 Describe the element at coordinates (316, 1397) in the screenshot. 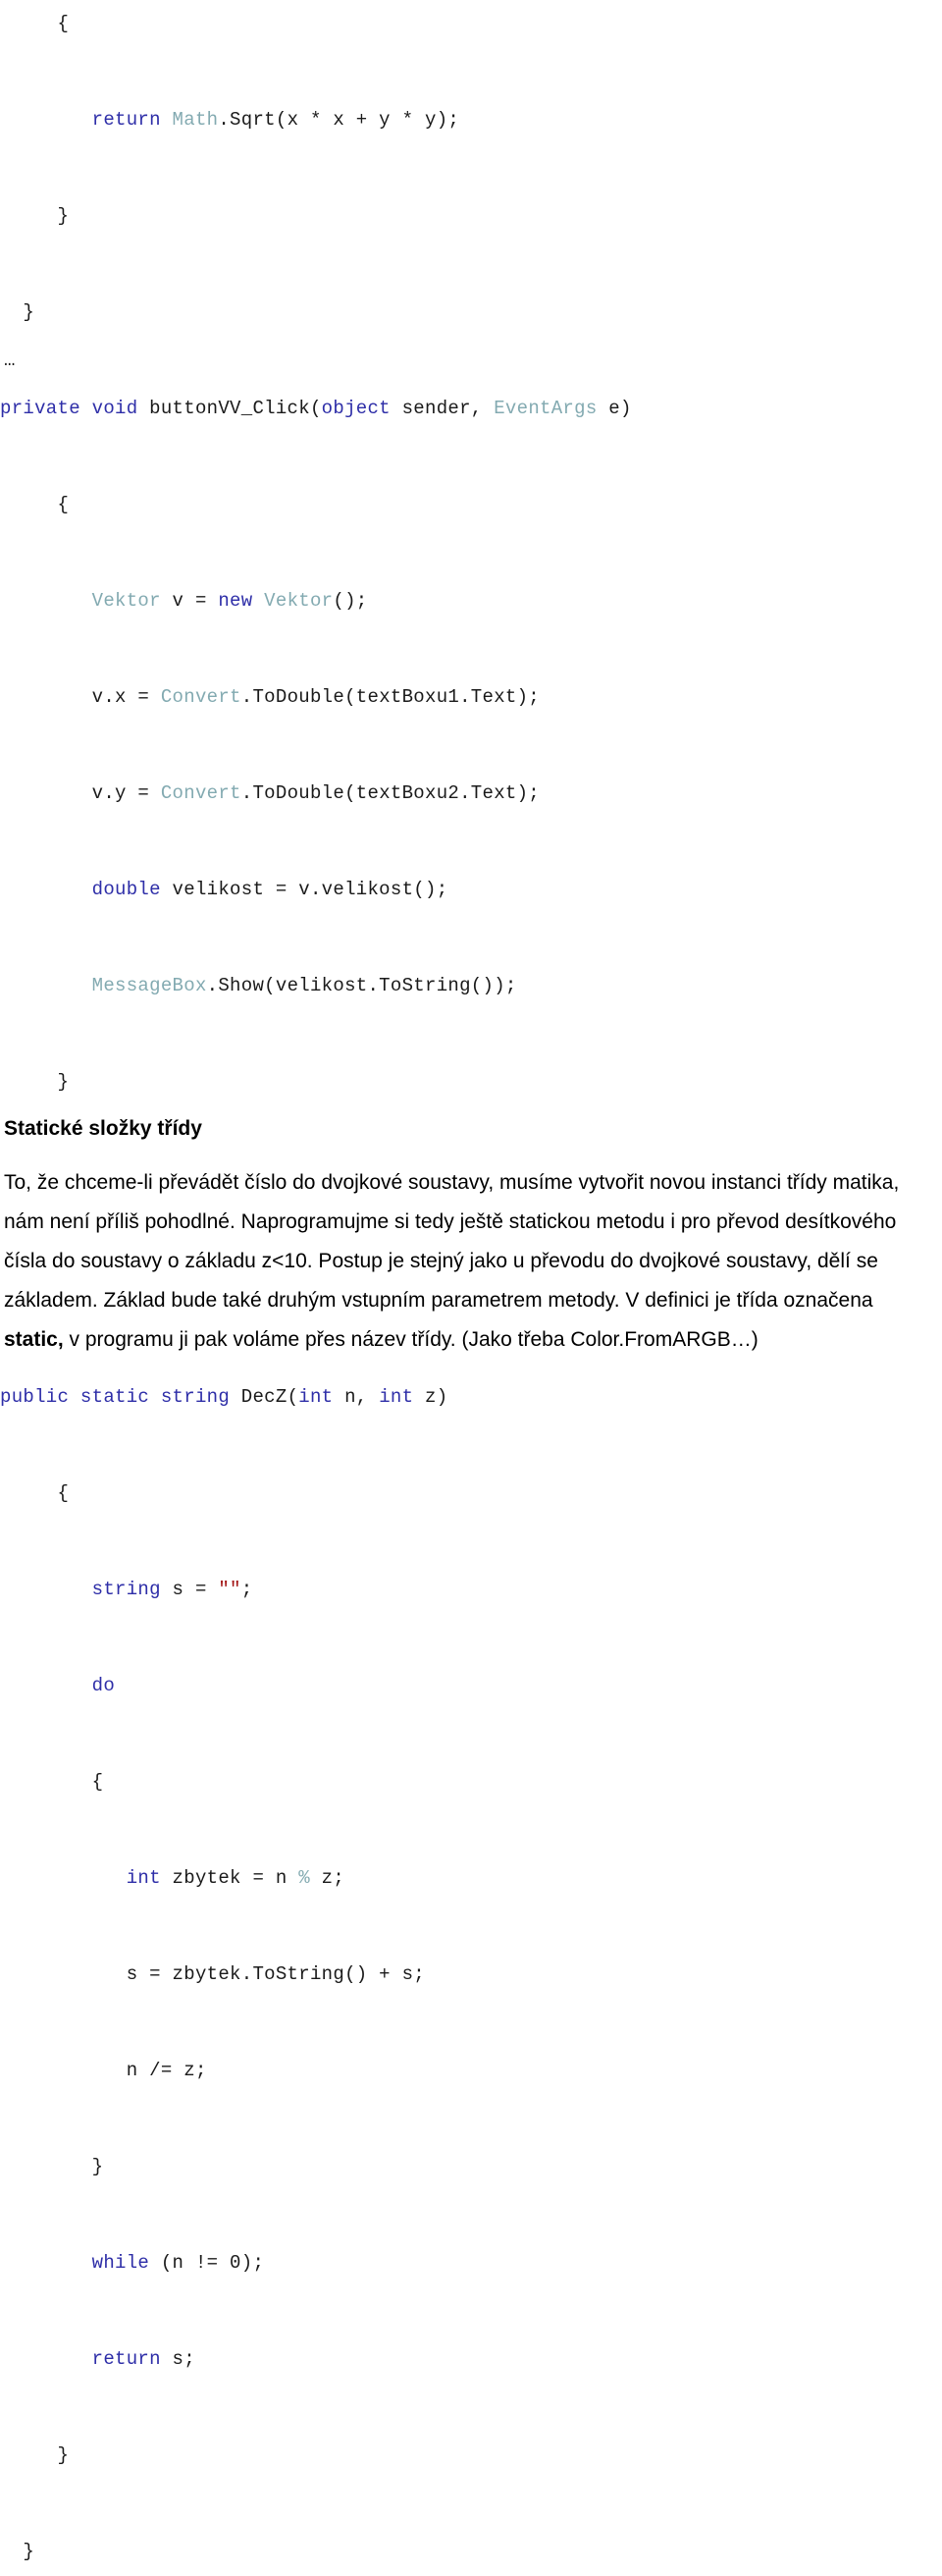

I see `code-token: int` at that location.